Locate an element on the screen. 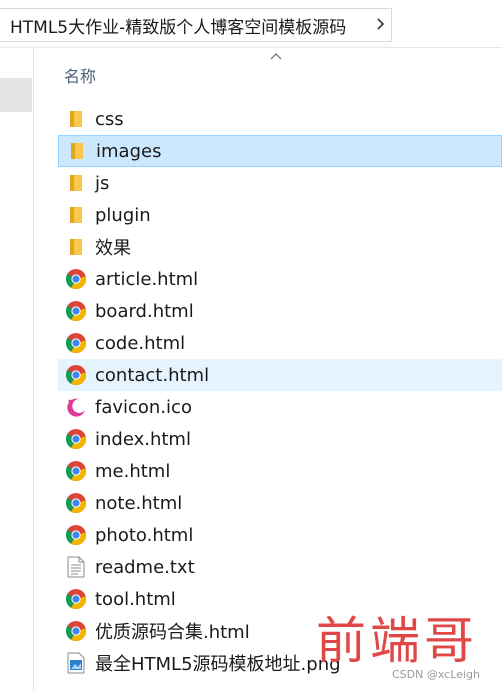 Image resolution: width=502 pixels, height=691 pixels. file-name: 效果 is located at coordinates (113, 248).